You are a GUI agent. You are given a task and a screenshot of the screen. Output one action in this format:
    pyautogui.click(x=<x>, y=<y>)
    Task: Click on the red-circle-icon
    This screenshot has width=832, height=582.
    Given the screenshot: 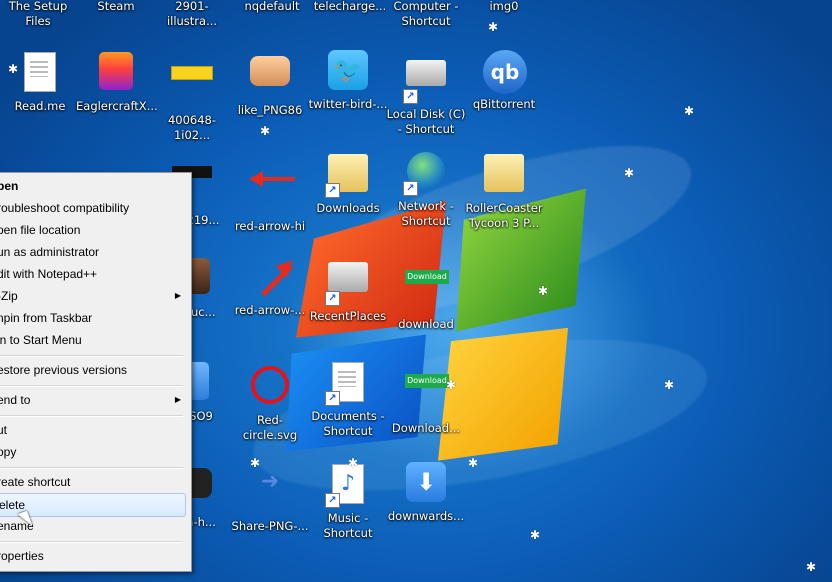 What is the action you would take?
    pyautogui.click(x=270, y=387)
    